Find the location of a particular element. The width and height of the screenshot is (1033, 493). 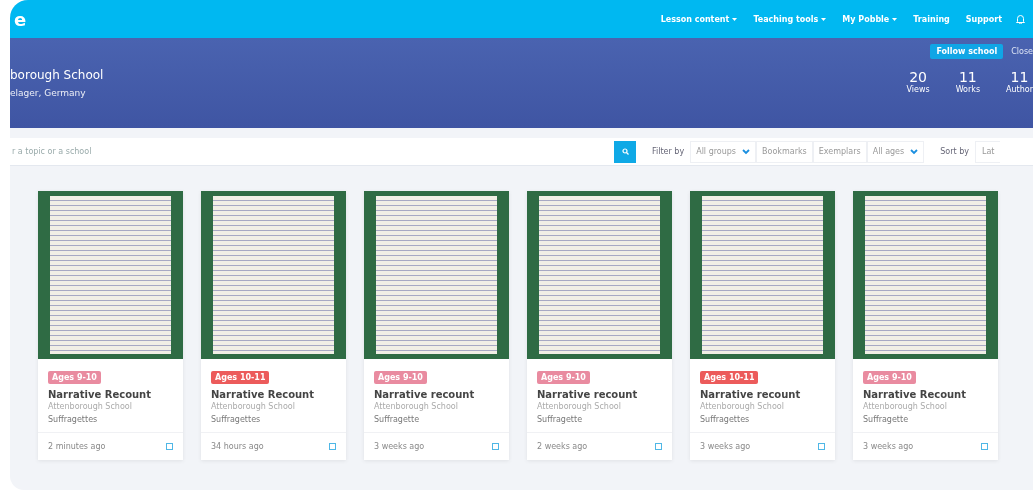

close-button: Close is located at coordinates (1022, 51).